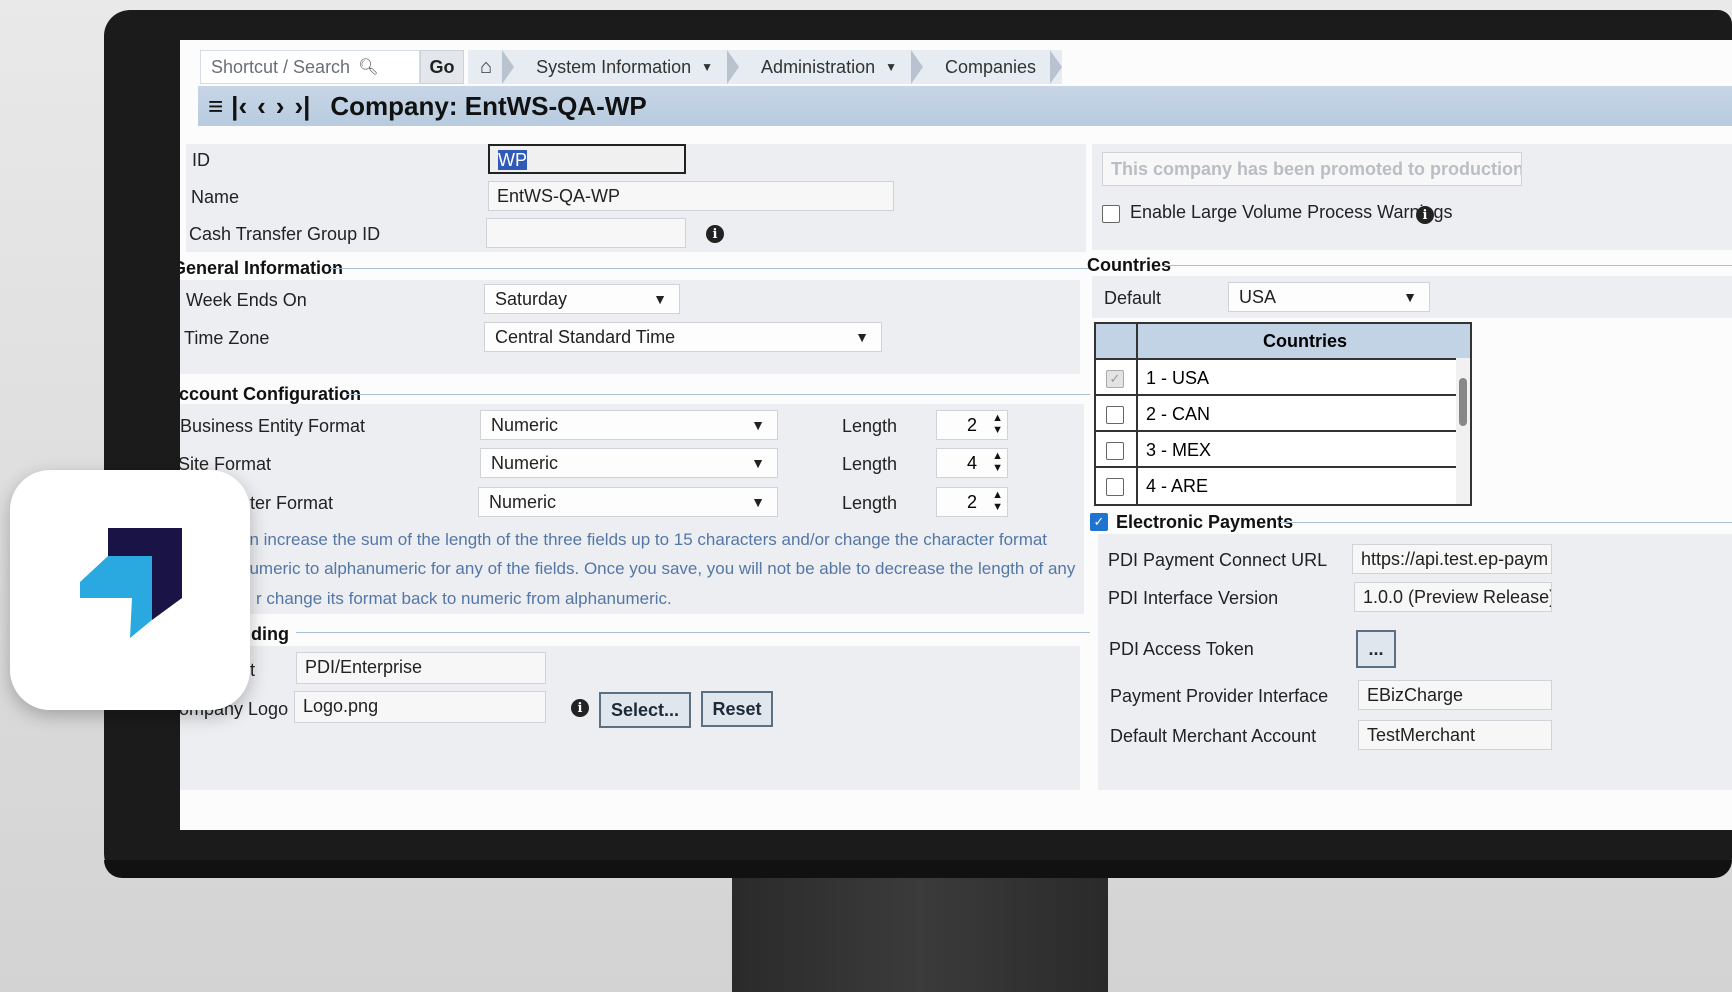  What do you see at coordinates (1099, 522) in the screenshot?
I see `electronic-payments-checkbox: ✓` at bounding box center [1099, 522].